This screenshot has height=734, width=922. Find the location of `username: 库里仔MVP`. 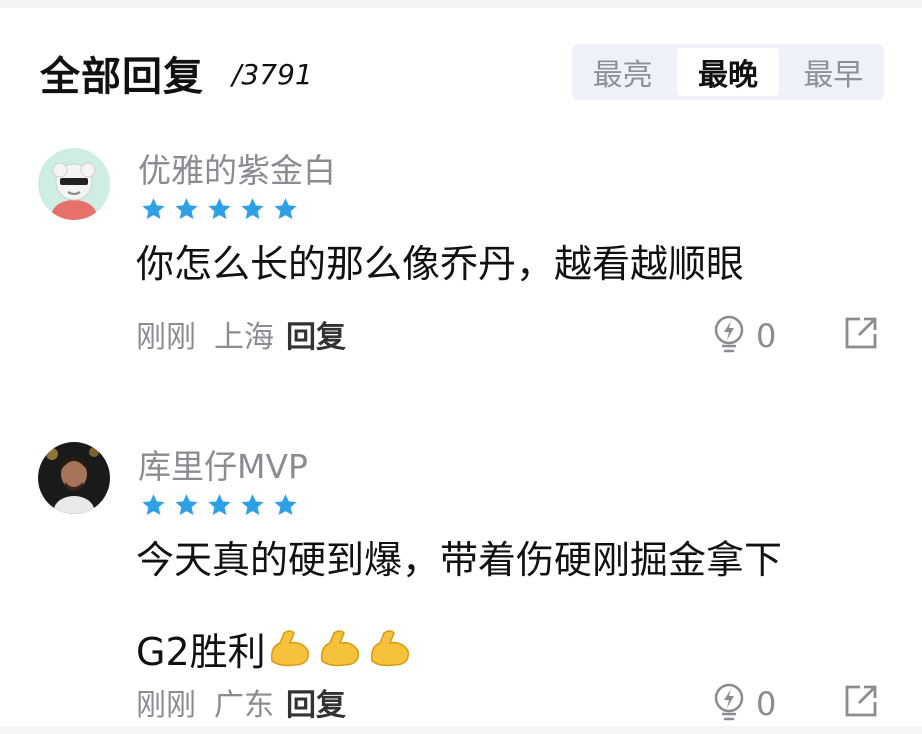

username: 库里仔MVP is located at coordinates (223, 464).